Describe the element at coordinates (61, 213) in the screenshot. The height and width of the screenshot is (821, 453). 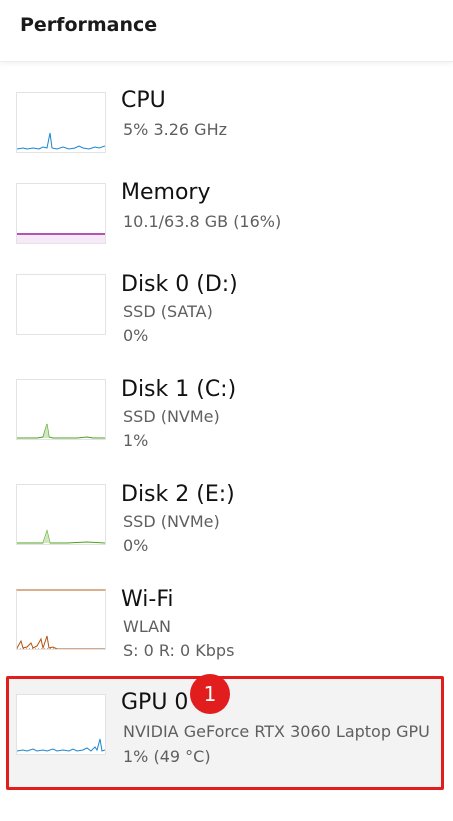
I see `memory-graph-icon` at that location.